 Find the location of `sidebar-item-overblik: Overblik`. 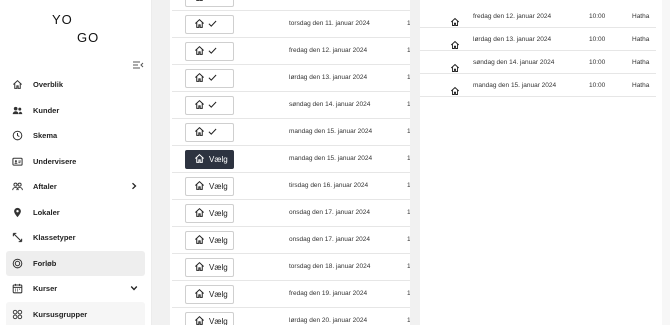

sidebar-item-overblik: Overblik is located at coordinates (75, 85).